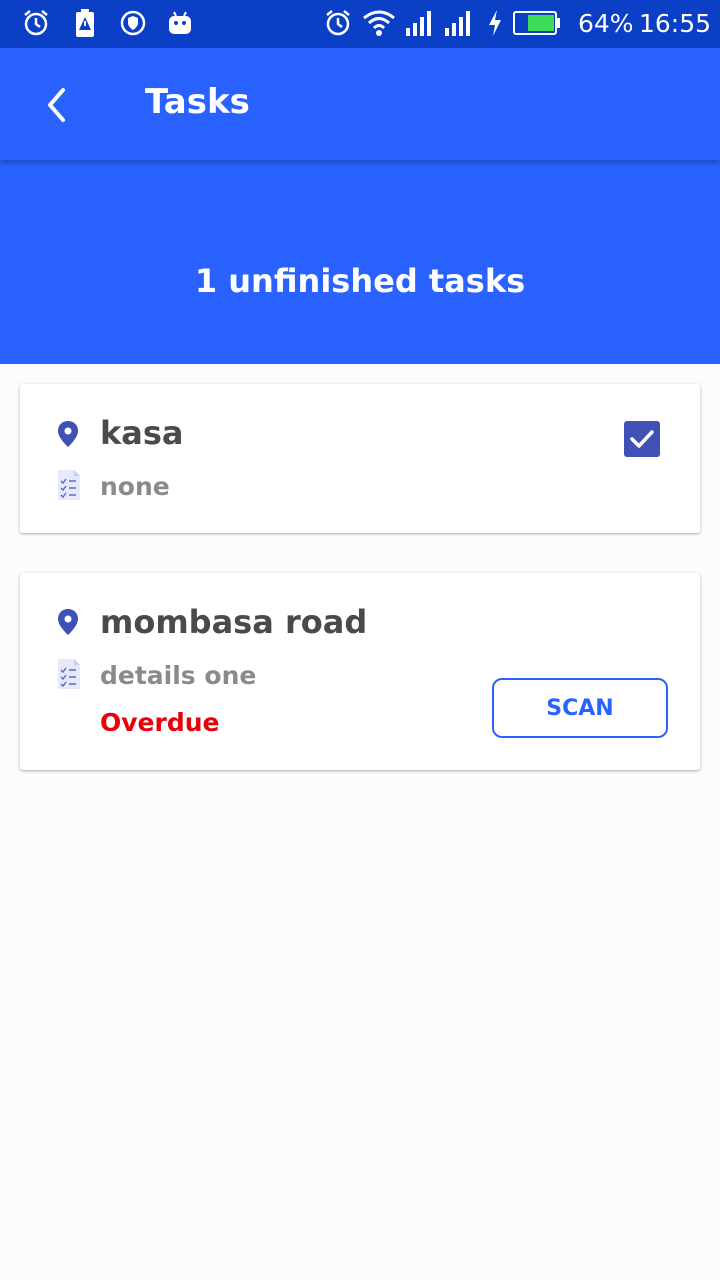 The image size is (720, 1280). Describe the element at coordinates (360, 24) in the screenshot. I see `status-bar: 64% 16:55` at that location.